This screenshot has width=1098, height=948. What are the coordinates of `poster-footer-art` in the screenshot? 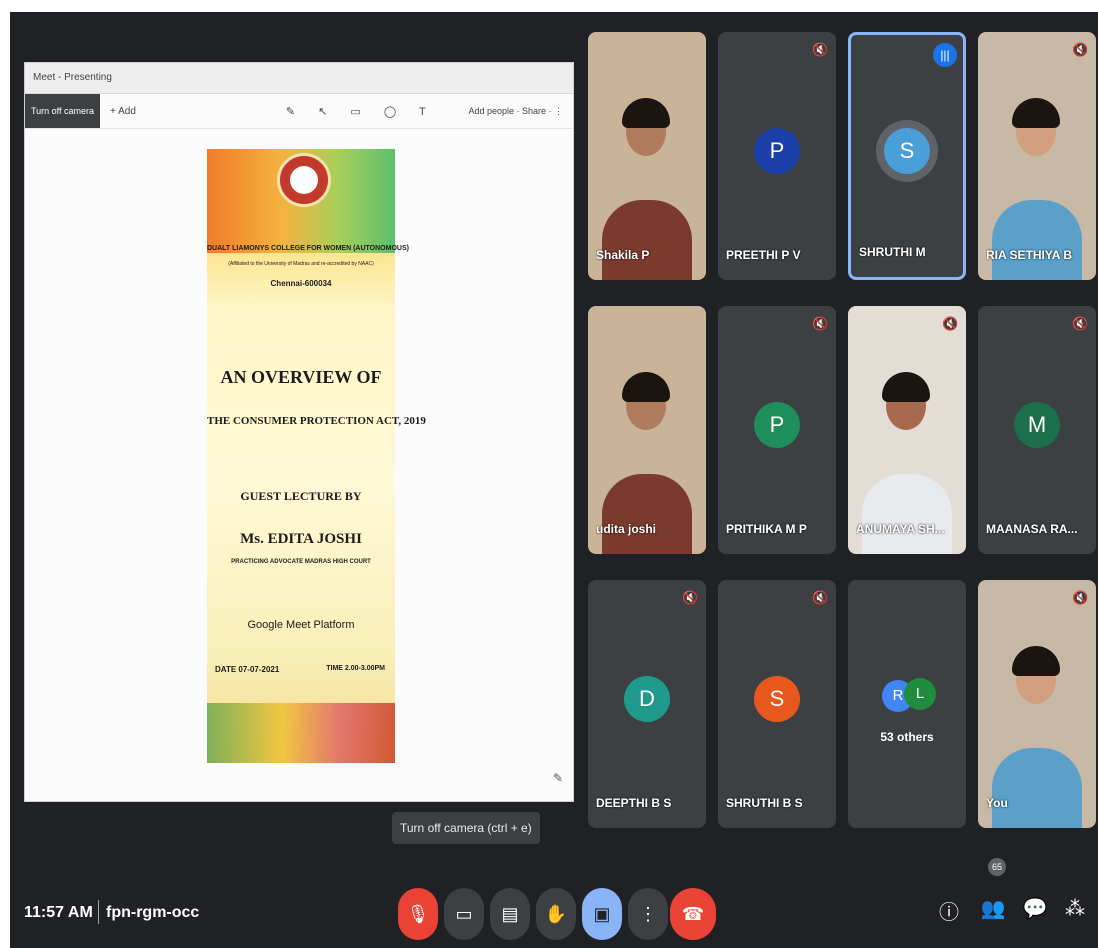 It's located at (301, 733).